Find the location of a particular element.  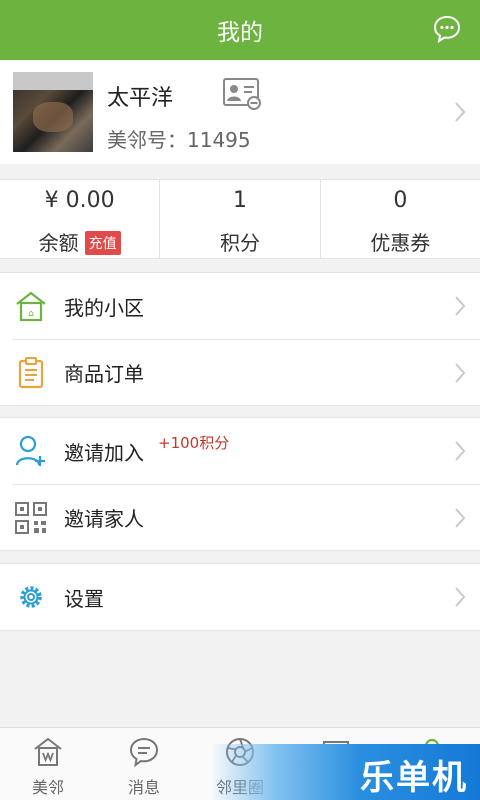

balance-label: 余额 is located at coordinates (58, 243).